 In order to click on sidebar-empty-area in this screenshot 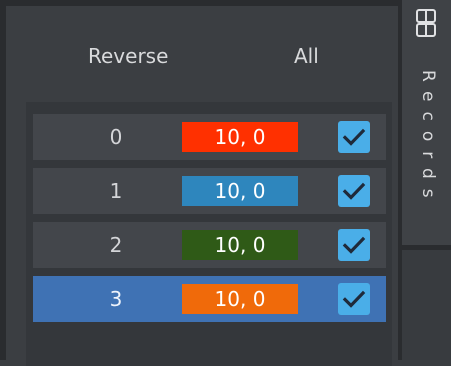, I will do `click(426, 305)`.